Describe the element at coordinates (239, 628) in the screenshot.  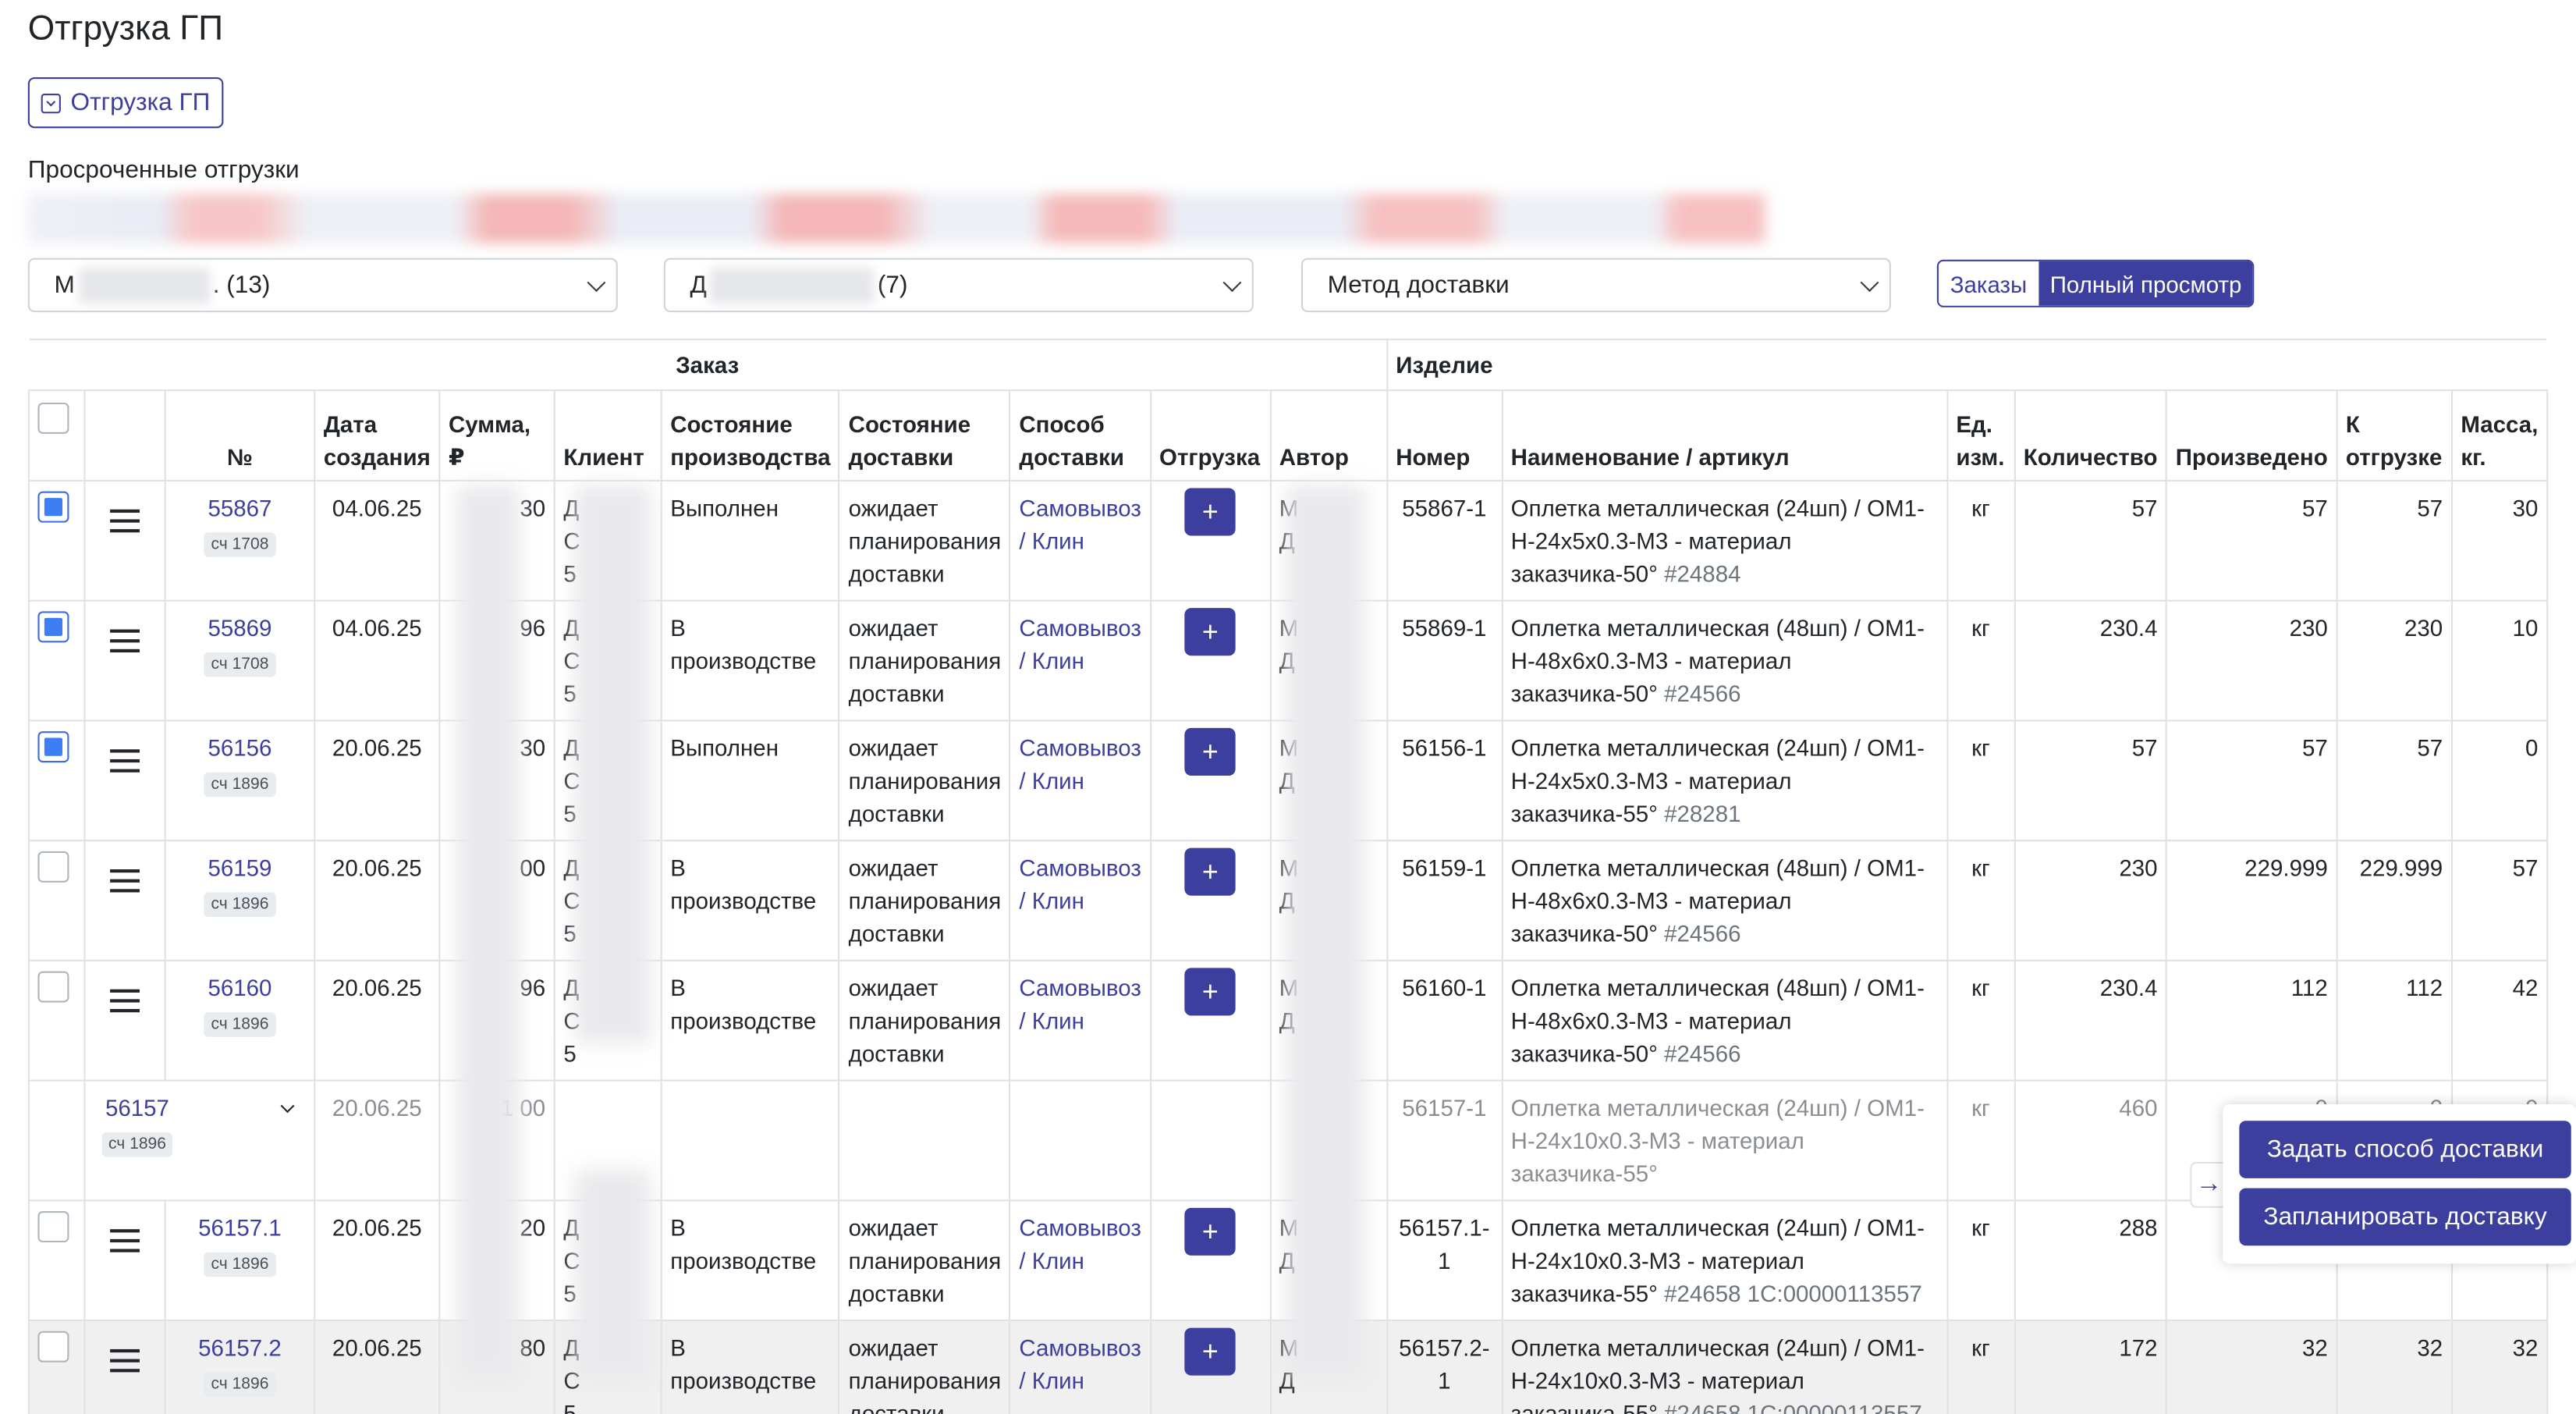
I see `order-link: 55869` at that location.